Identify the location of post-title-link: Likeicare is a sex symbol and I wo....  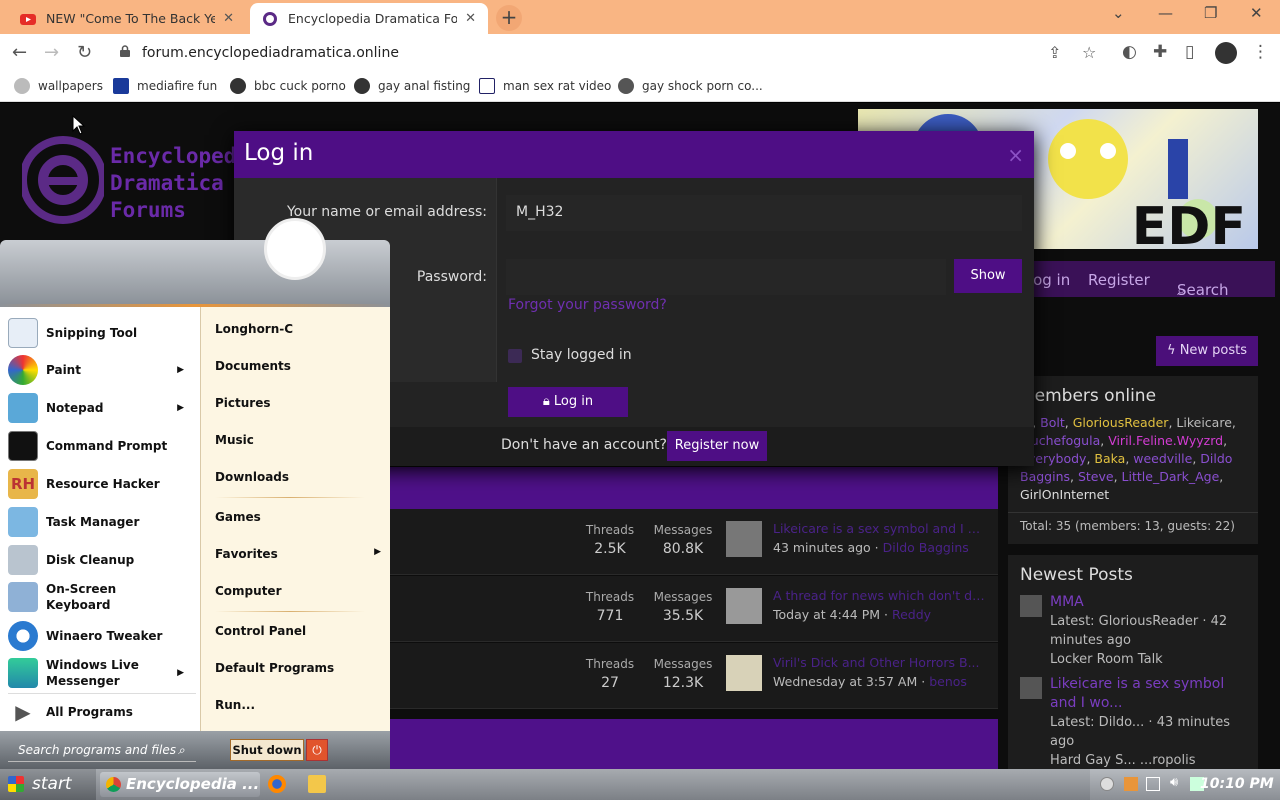
(1148, 694).